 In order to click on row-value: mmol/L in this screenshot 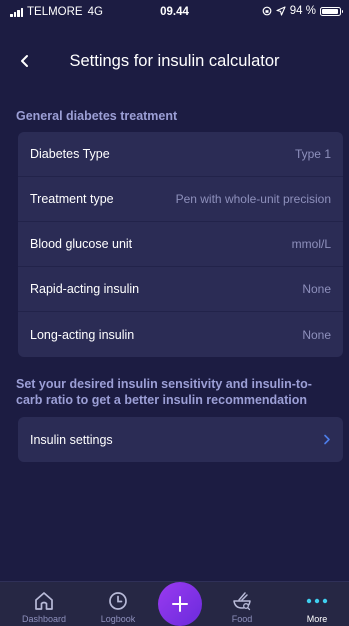, I will do `click(311, 244)`.